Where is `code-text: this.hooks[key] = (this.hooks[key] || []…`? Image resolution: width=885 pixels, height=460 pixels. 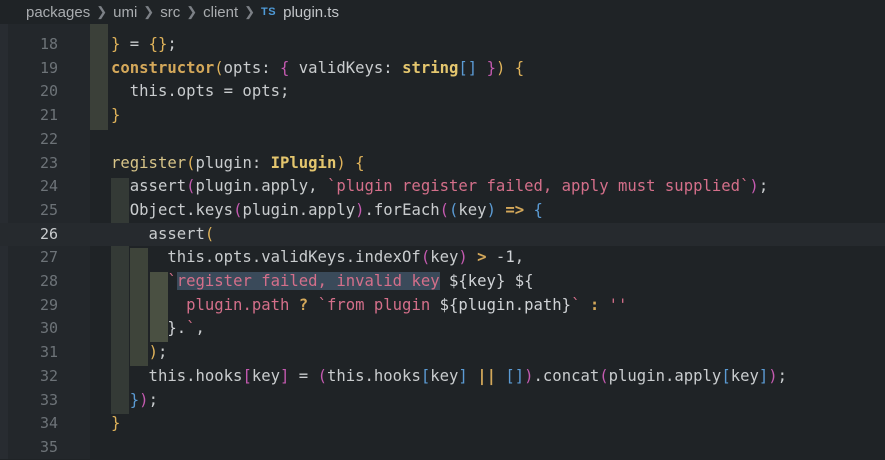
code-text: this.hooks[key] = (this.hooks[key] || []… is located at coordinates (449, 377).